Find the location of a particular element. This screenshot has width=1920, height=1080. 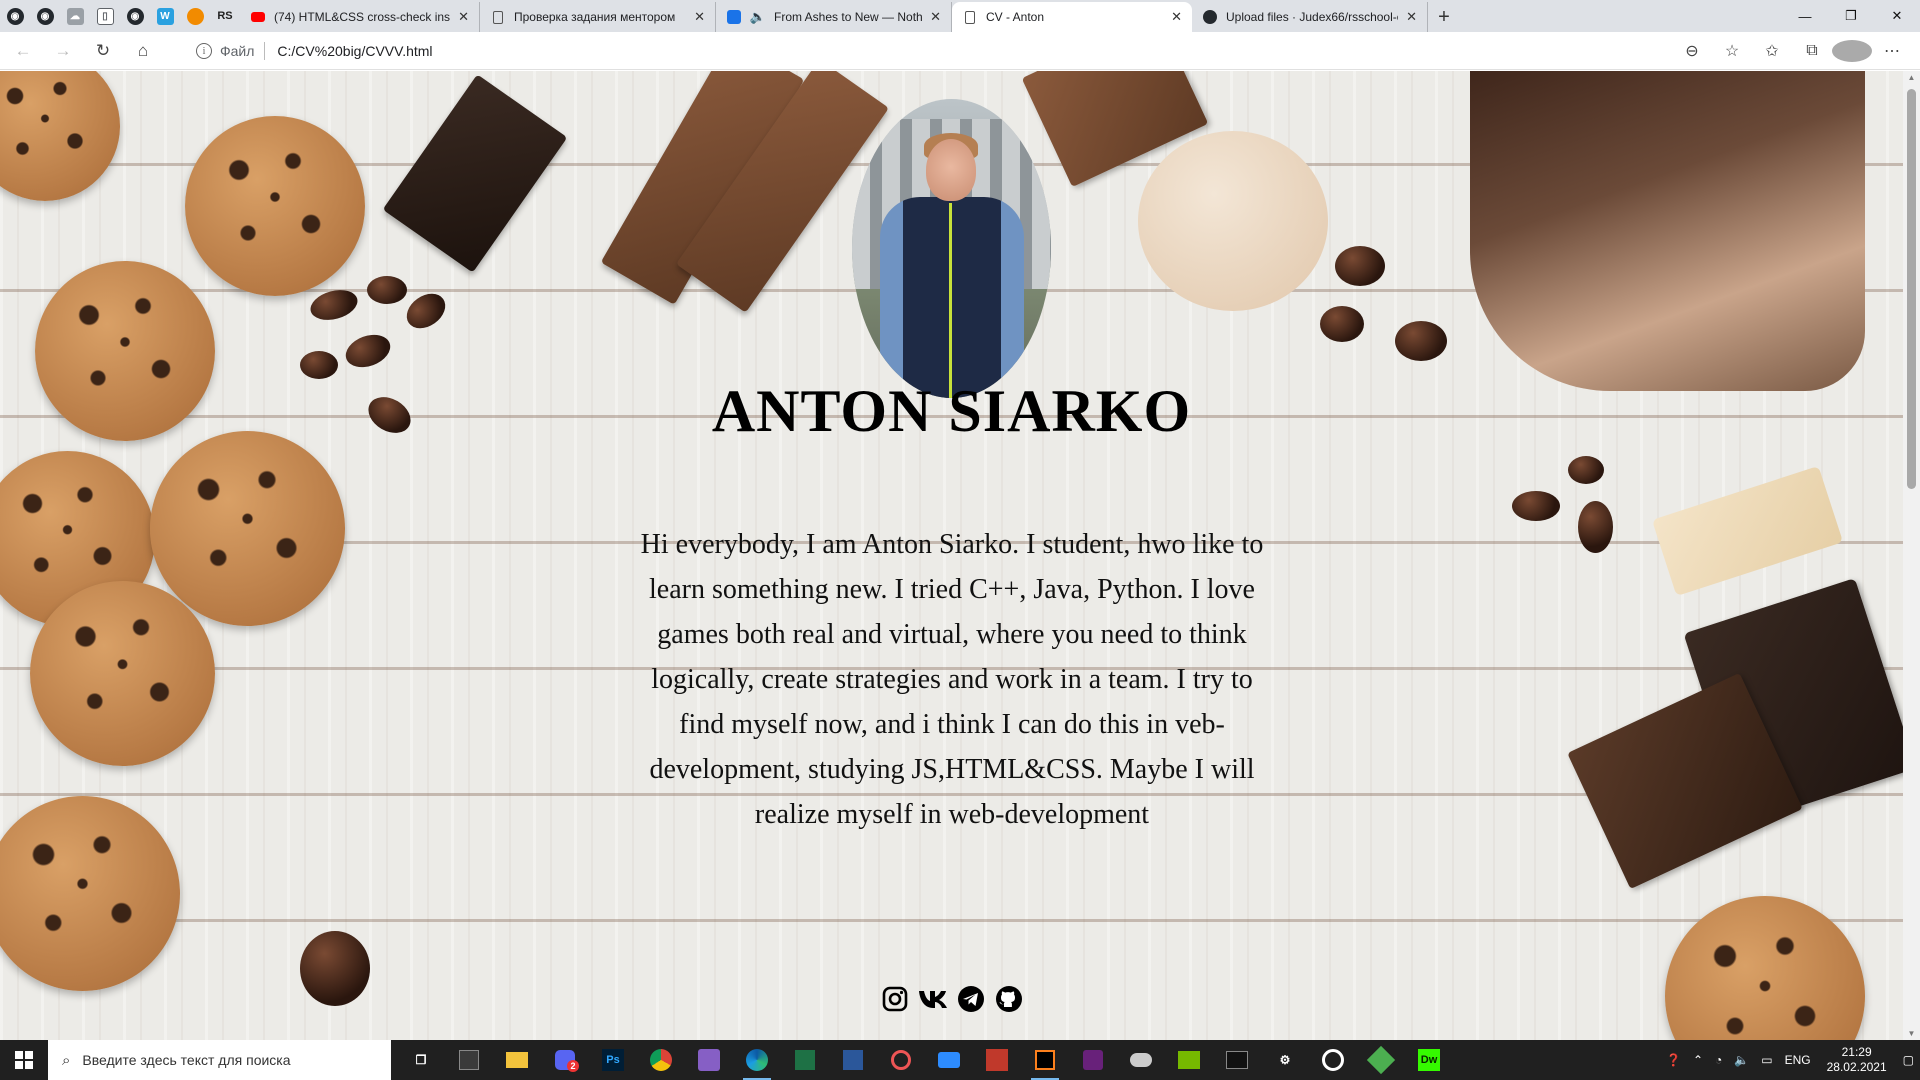

pinned-tab-document: ▯ is located at coordinates (105, 16).